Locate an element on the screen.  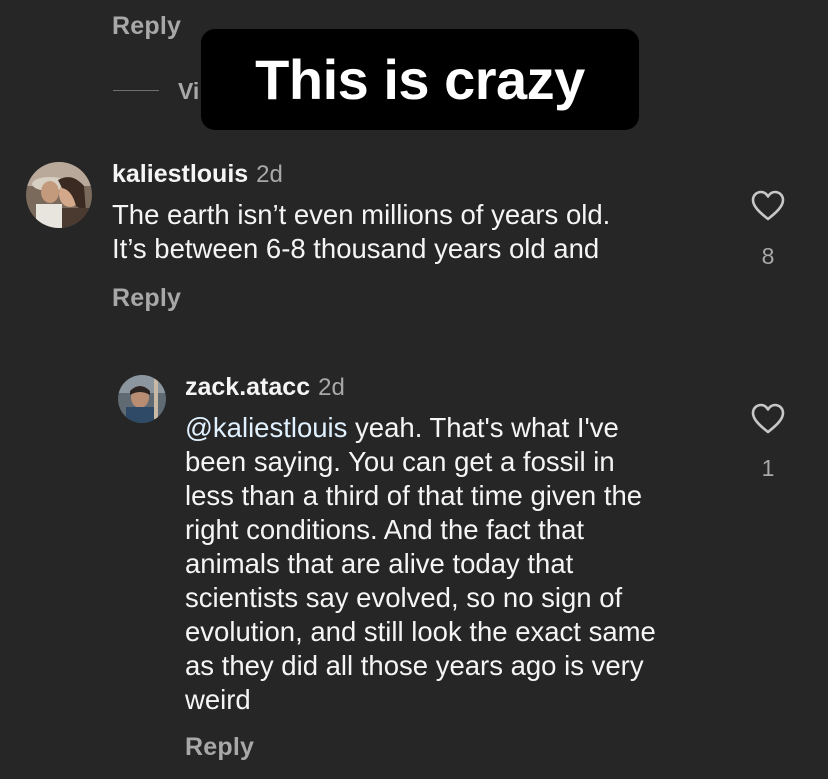
comment-line: It’s between 6-8 thousand years old and is located at coordinates (356, 248).